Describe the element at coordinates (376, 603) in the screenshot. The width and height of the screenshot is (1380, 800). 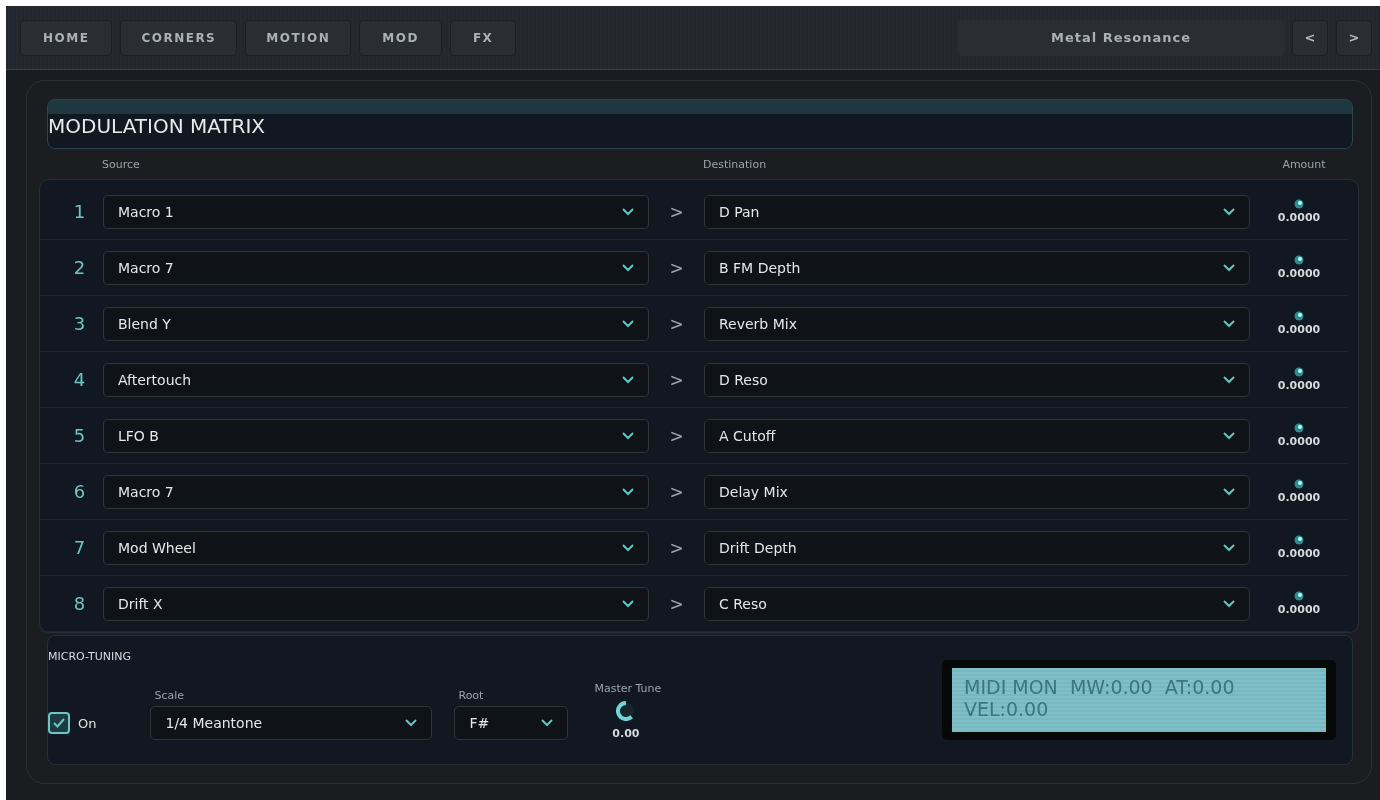
I see `source-dropdown: Drift X` at that location.